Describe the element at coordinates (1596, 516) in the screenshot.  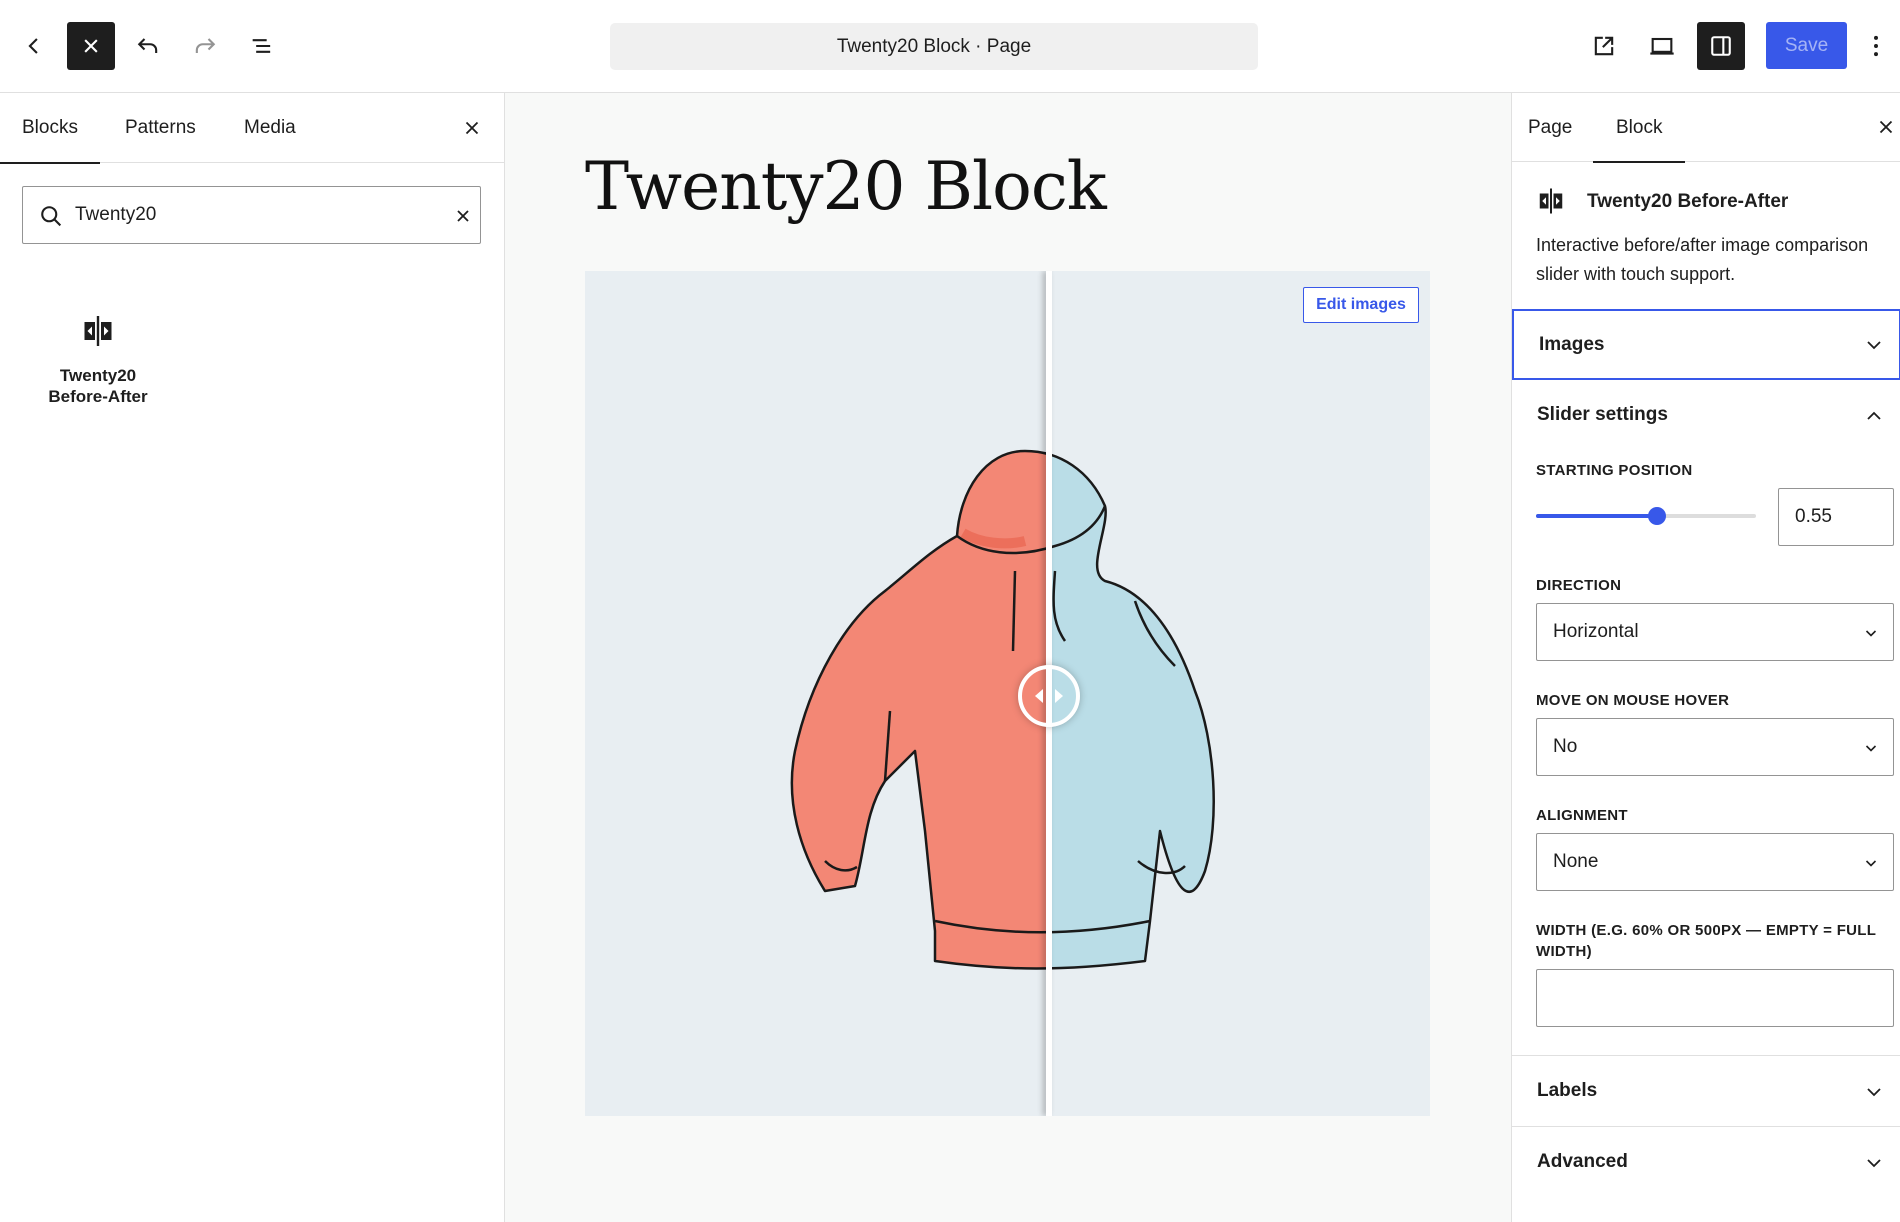
I see `slider-fill` at that location.